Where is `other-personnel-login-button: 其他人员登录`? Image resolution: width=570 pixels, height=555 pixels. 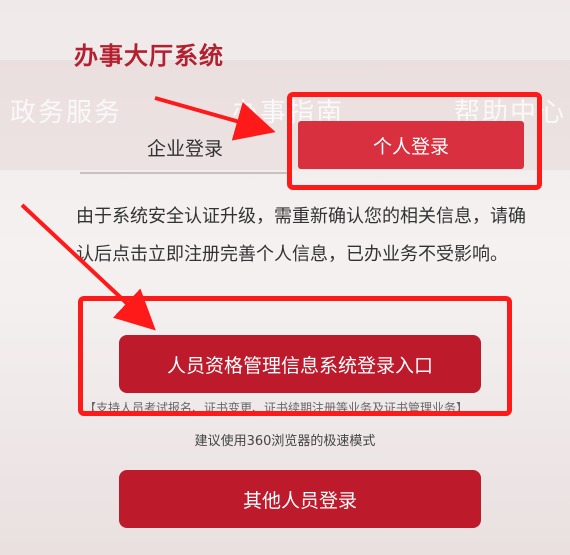 other-personnel-login-button: 其他人员登录 is located at coordinates (300, 499).